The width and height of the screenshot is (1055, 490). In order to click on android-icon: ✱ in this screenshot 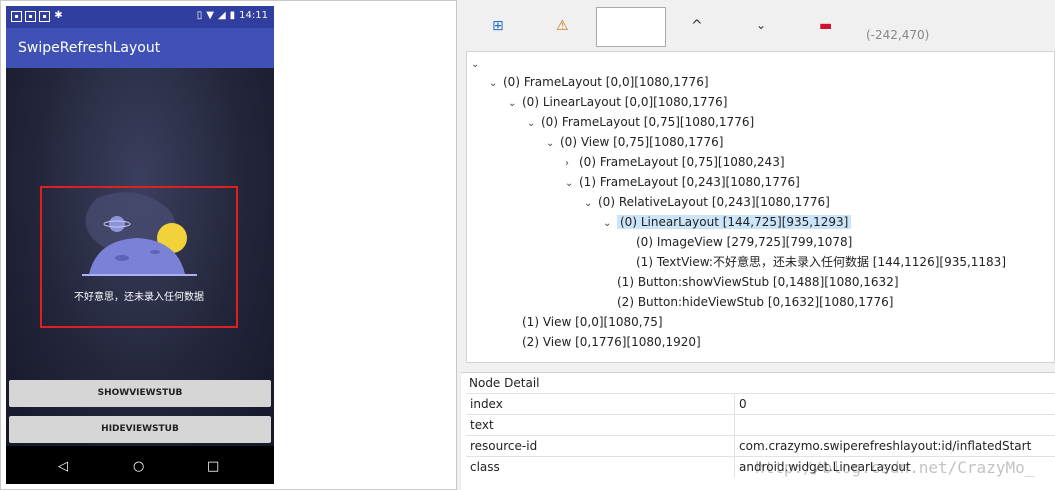, I will do `click(58, 15)`.